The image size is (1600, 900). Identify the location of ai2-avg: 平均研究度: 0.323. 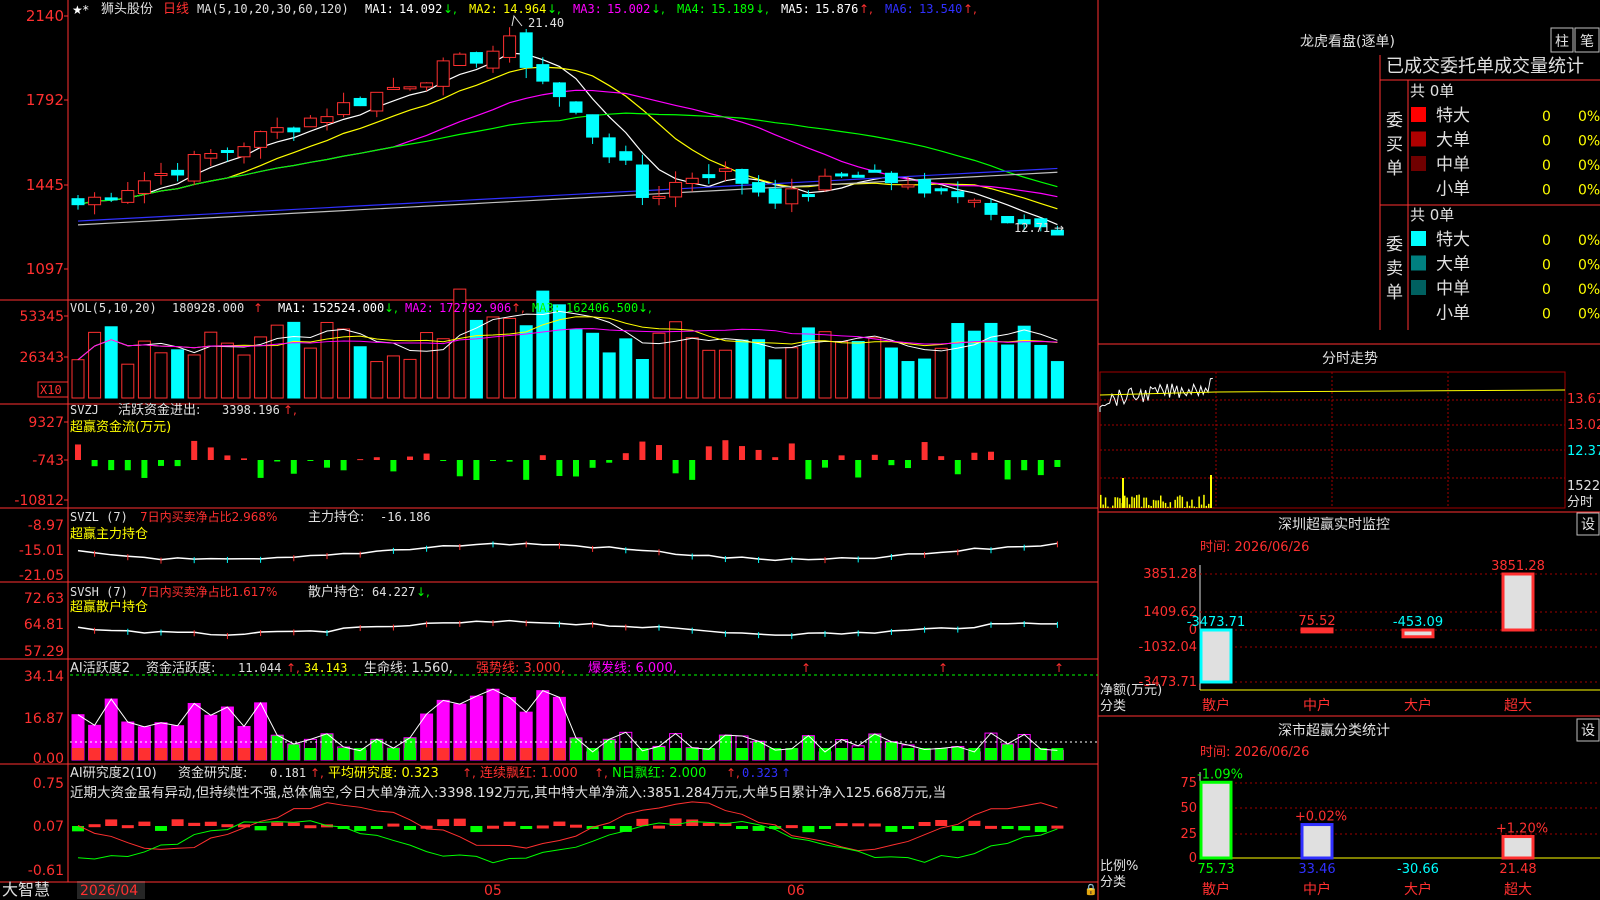
(383, 773).